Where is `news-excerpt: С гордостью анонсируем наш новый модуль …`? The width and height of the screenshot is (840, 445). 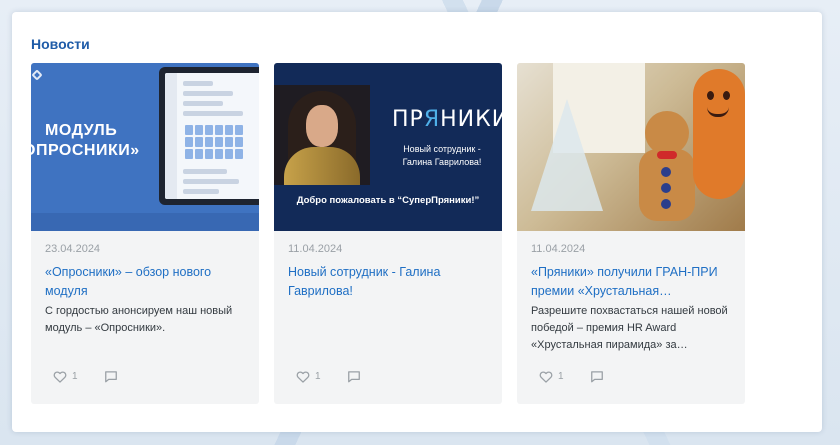
news-excerpt: С гордостью анонсируем наш новый модуль … is located at coordinates (139, 319).